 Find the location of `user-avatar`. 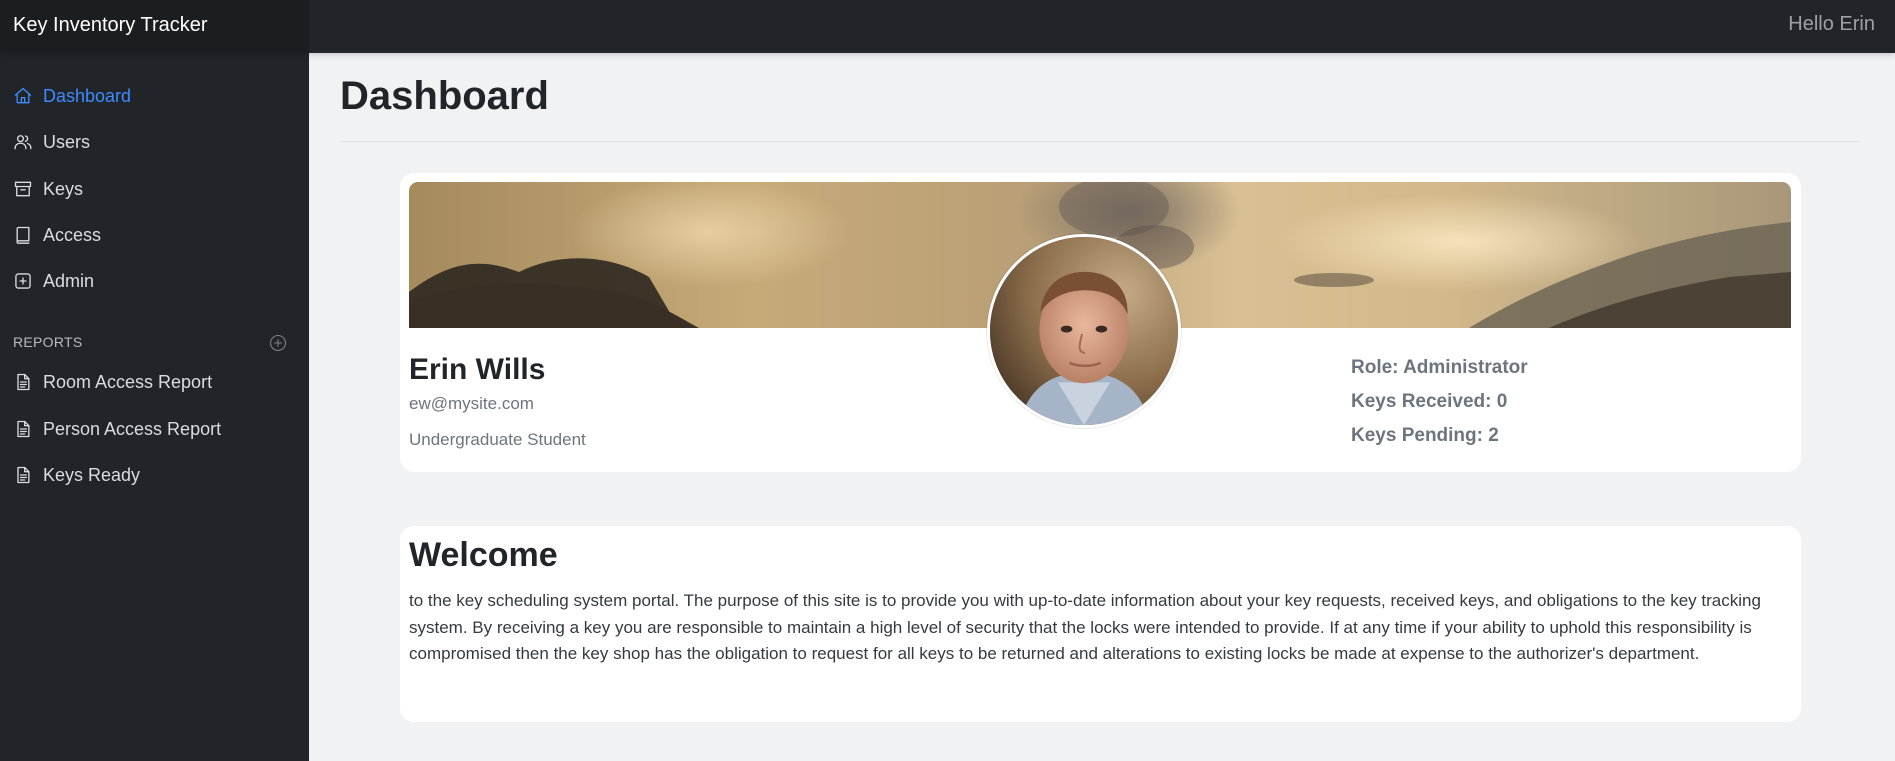

user-avatar is located at coordinates (1084, 331).